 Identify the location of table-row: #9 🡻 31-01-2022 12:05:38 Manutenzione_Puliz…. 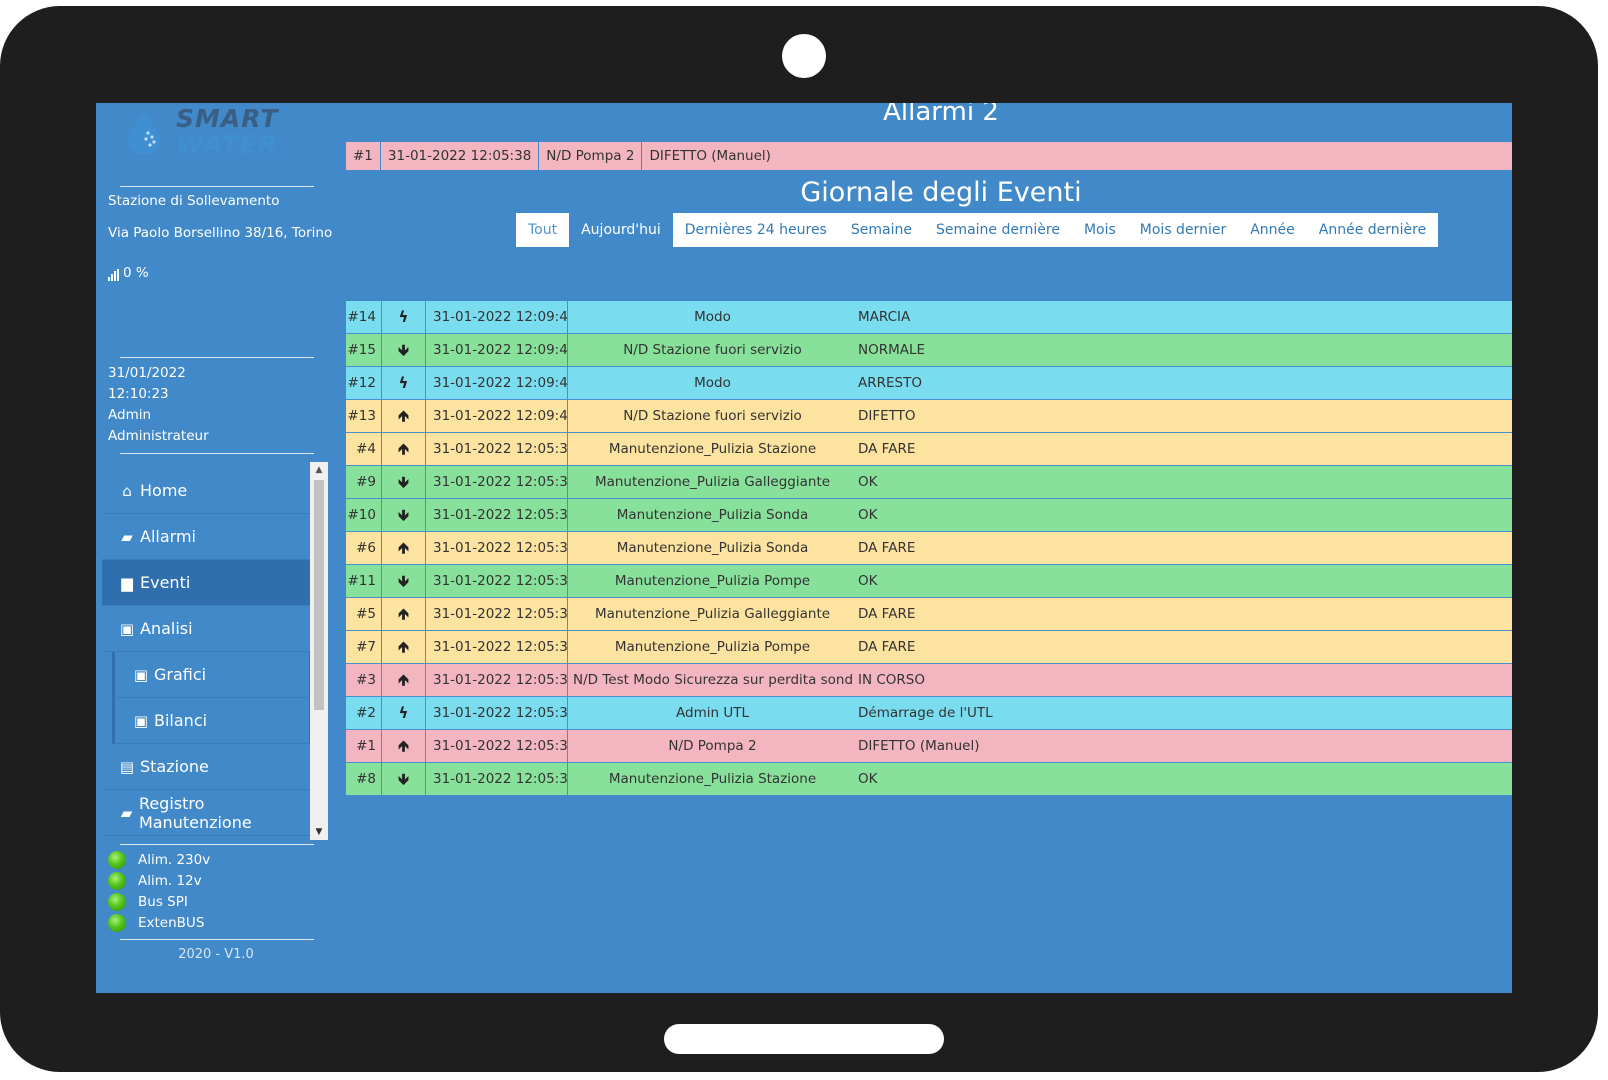
(929, 482).